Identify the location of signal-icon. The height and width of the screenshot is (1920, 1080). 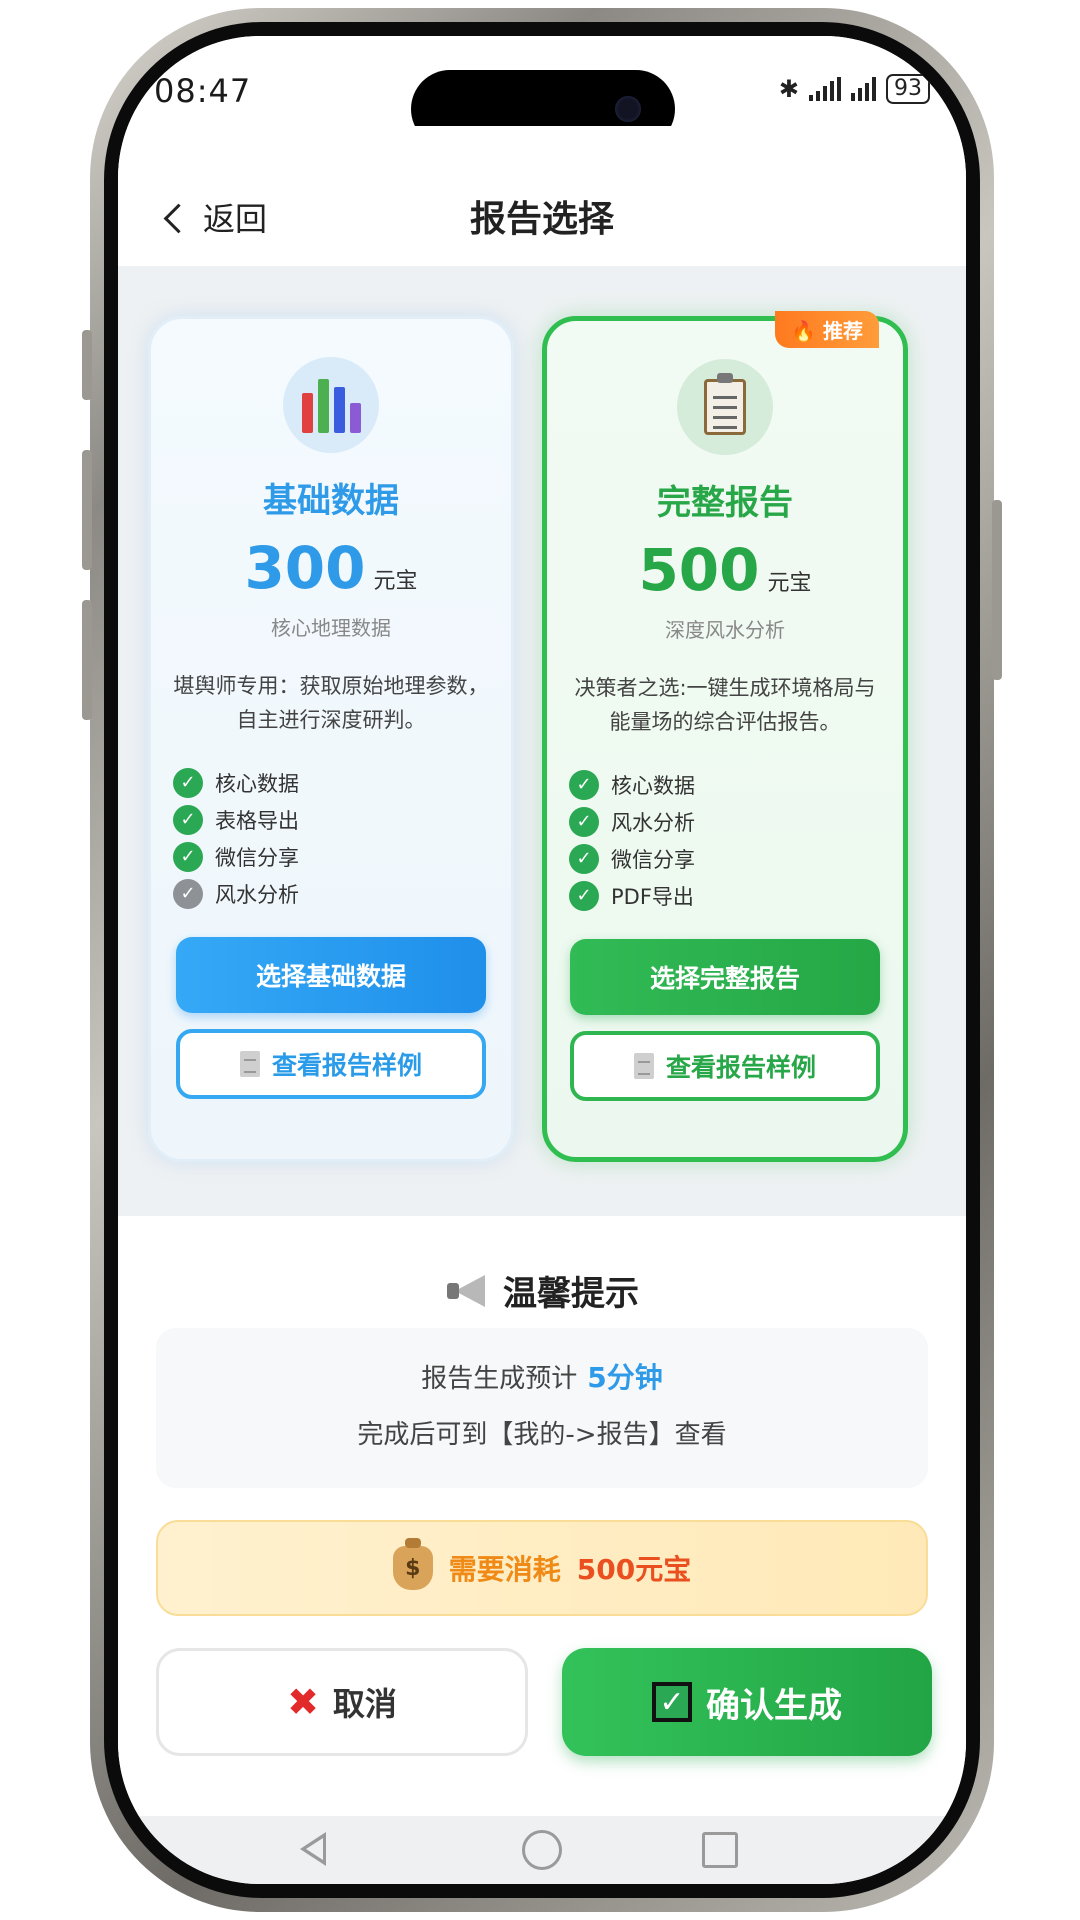
(825, 89).